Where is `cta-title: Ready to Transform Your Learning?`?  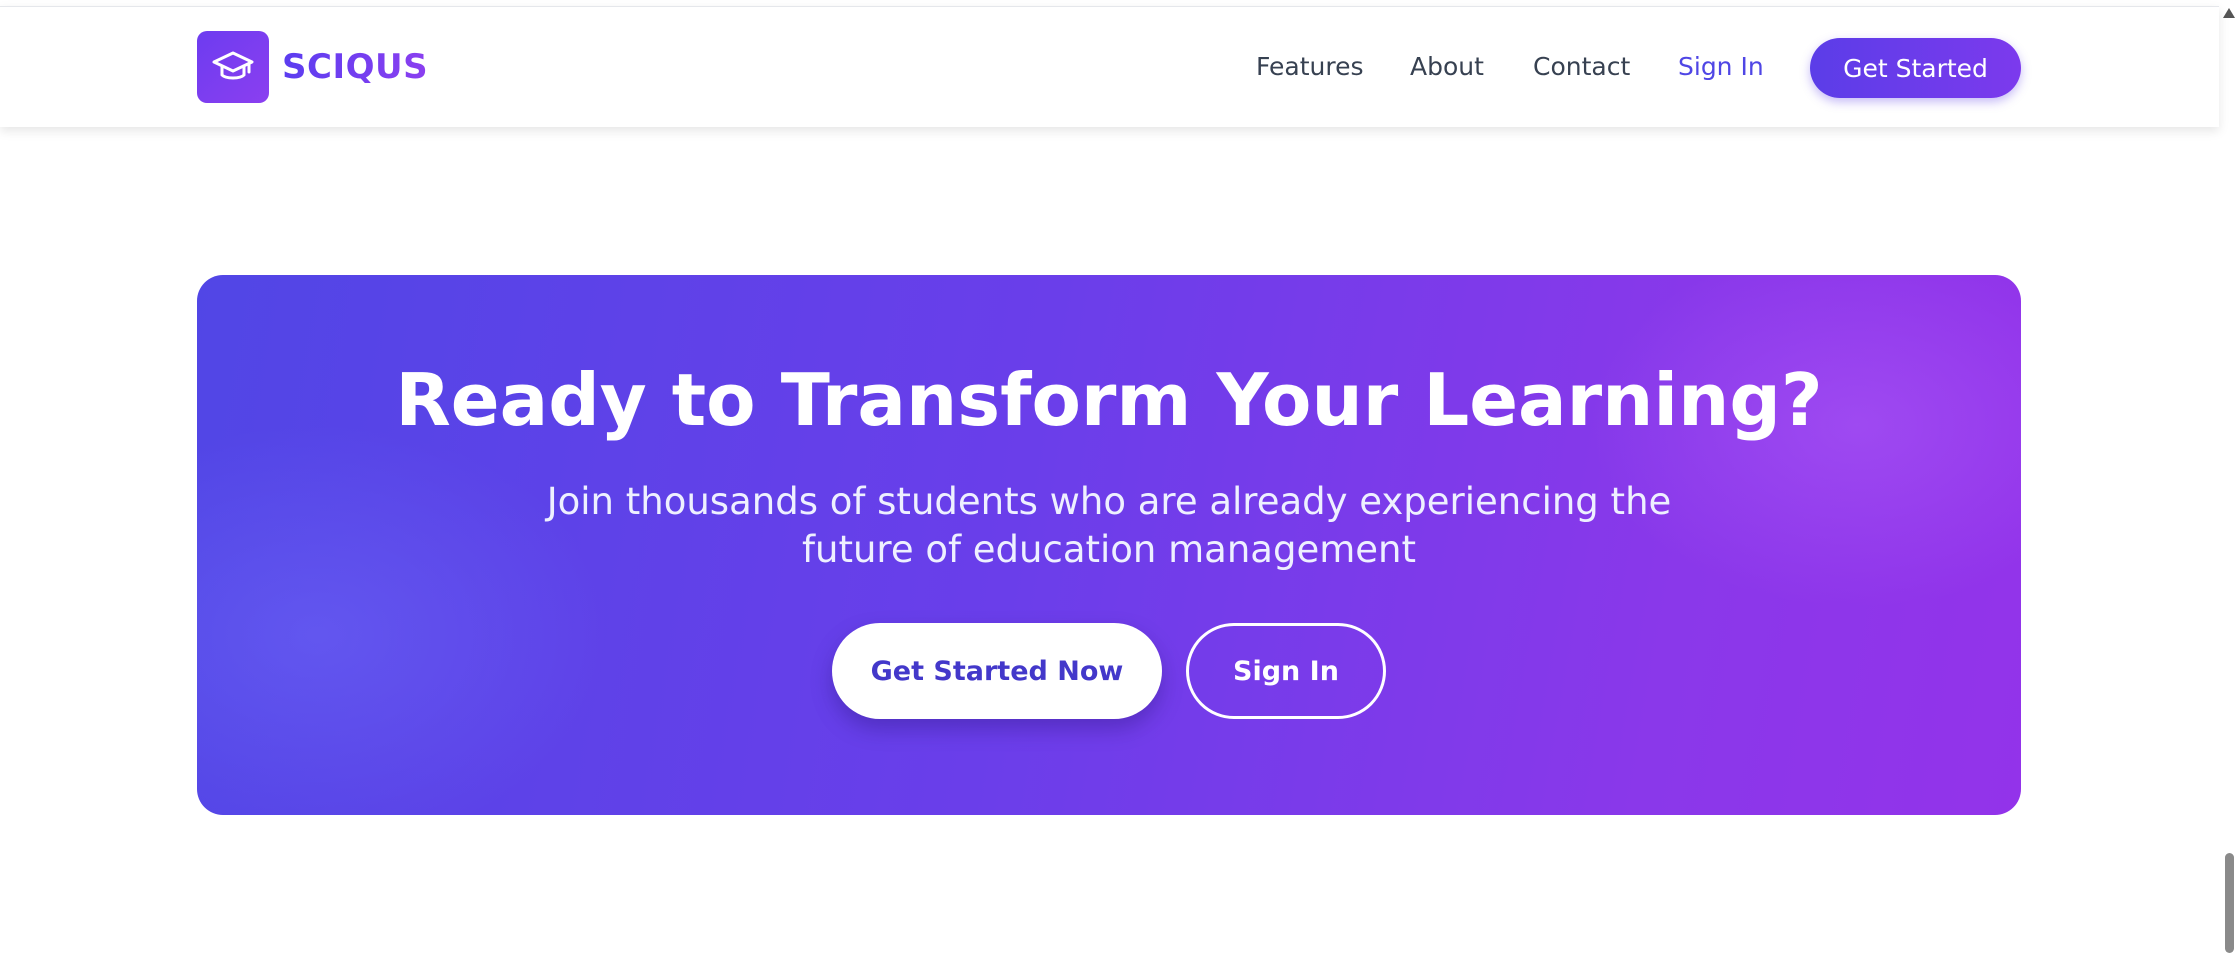
cta-title: Ready to Transform Your Learning? is located at coordinates (1109, 400).